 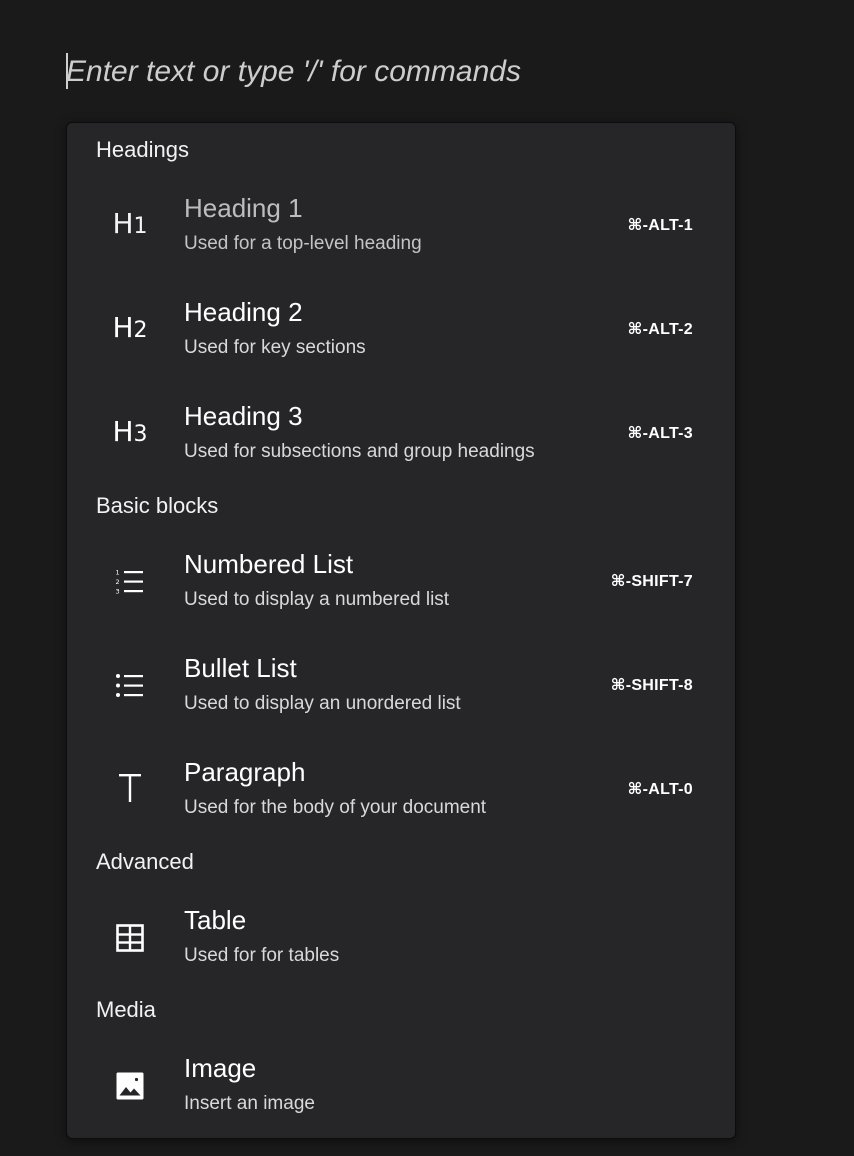 What do you see at coordinates (660, 433) in the screenshot?
I see `menu-item-shortcut: ⌘-ALT-3` at bounding box center [660, 433].